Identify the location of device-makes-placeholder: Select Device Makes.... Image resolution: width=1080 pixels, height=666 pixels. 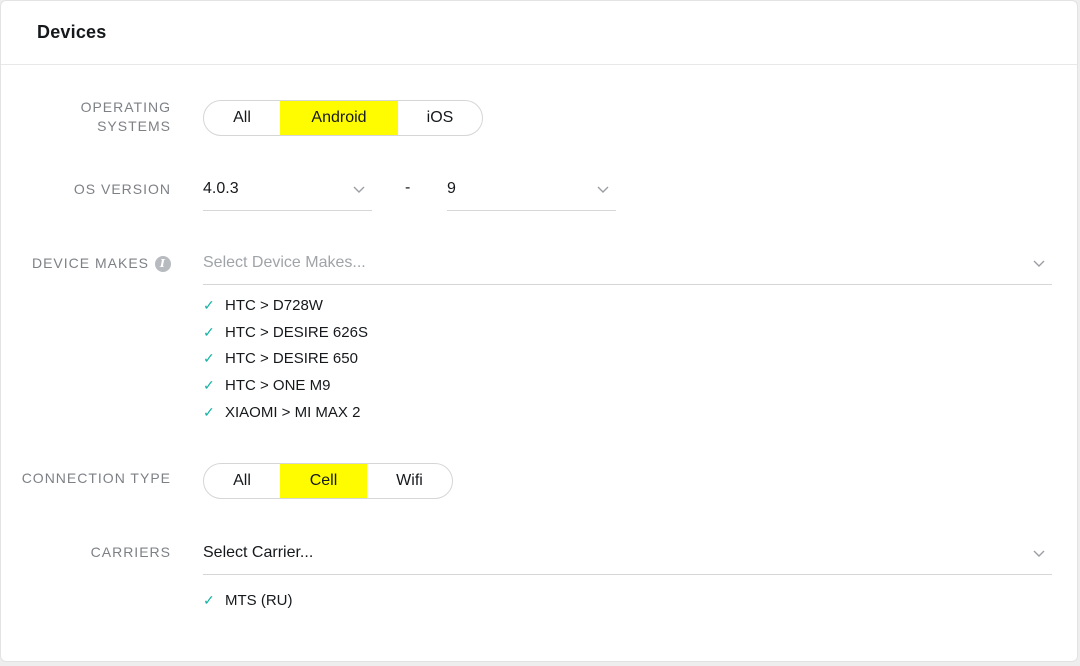
(284, 262).